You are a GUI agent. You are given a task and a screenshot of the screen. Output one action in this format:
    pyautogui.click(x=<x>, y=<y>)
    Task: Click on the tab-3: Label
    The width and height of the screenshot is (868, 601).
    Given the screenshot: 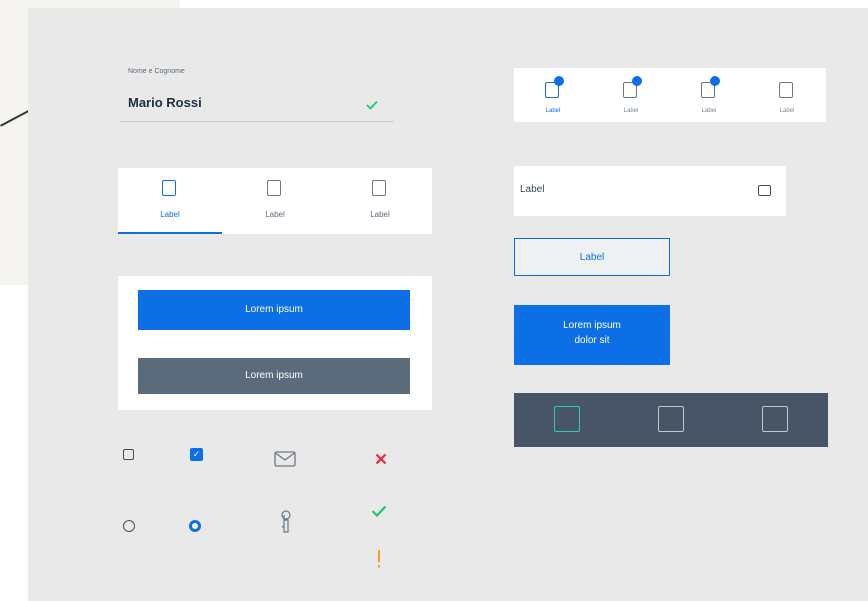 What is the action you would take?
    pyautogui.click(x=380, y=201)
    